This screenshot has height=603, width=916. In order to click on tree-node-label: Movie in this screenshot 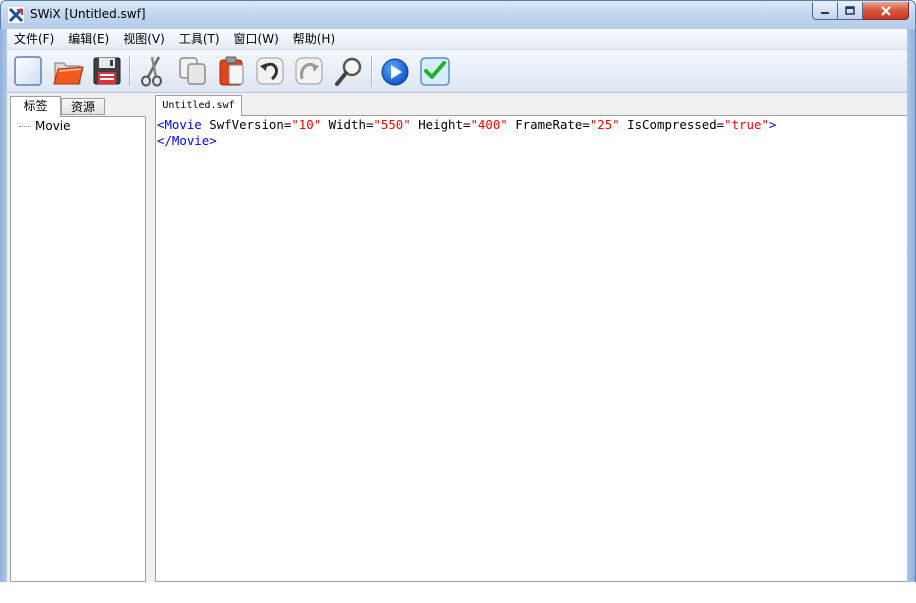, I will do `click(53, 126)`.